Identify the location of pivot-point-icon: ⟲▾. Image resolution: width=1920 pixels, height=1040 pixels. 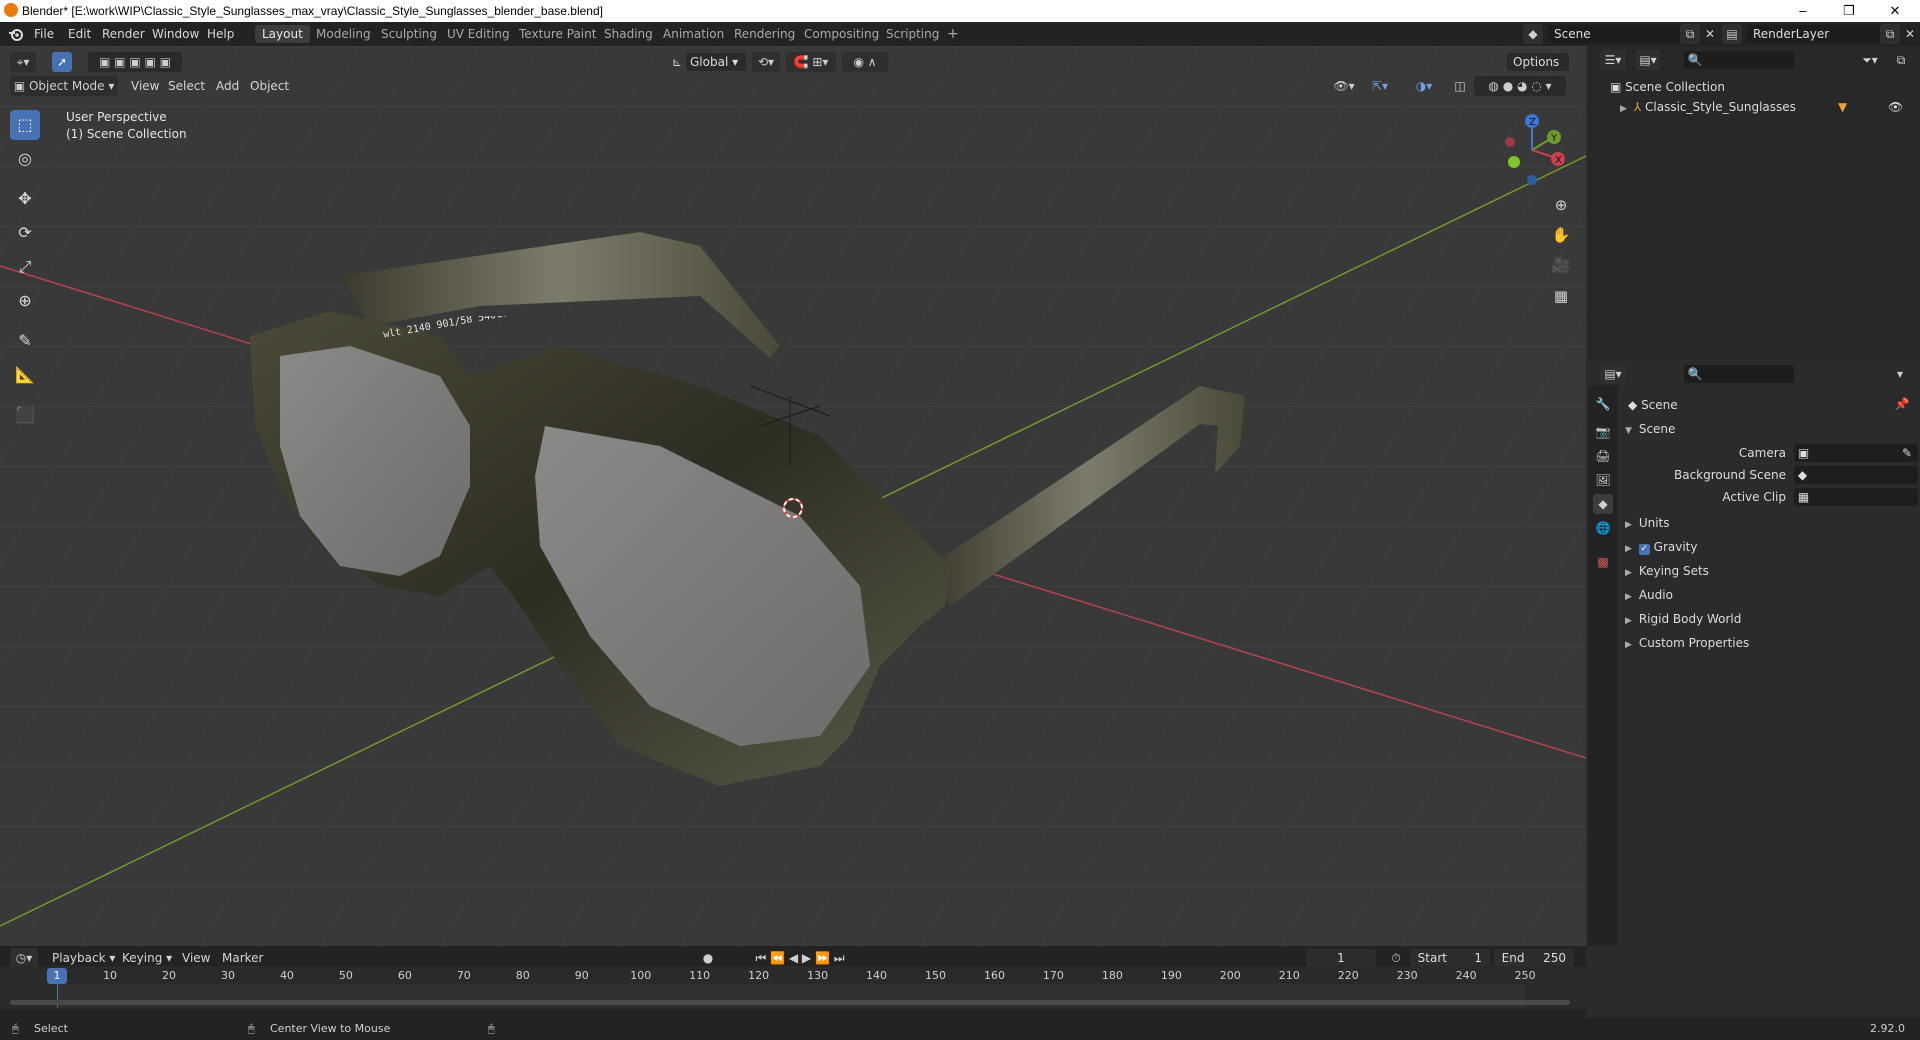
(766, 62).